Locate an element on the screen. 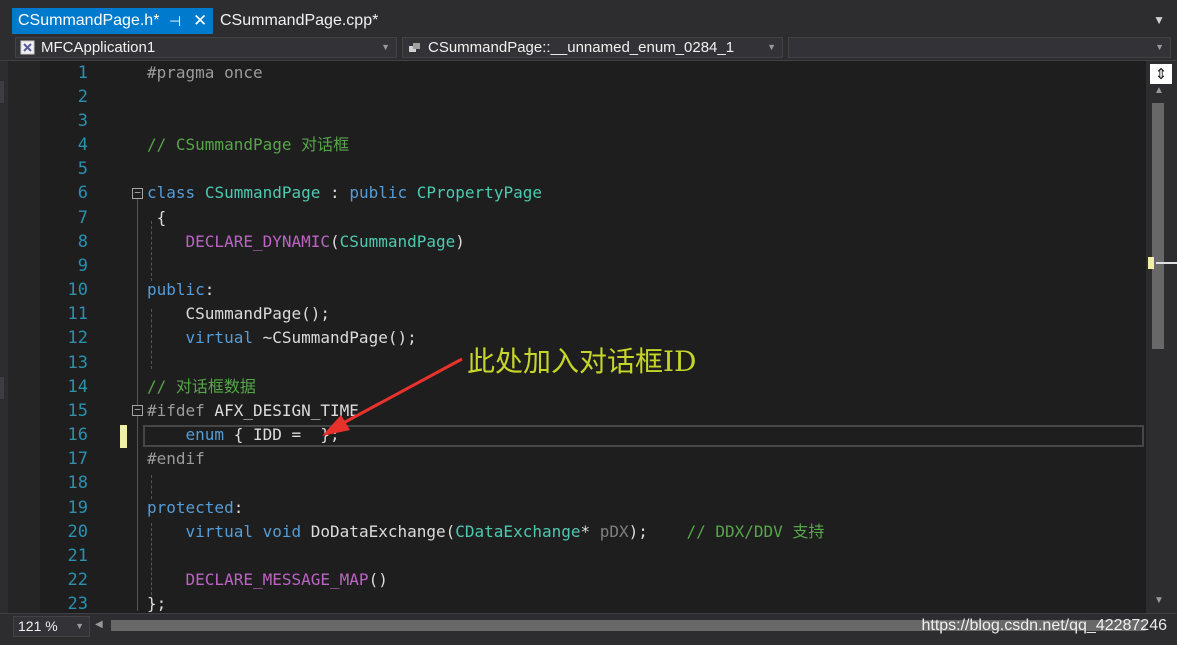  dropdown-arrow-icon: ▼ is located at coordinates (79, 626).